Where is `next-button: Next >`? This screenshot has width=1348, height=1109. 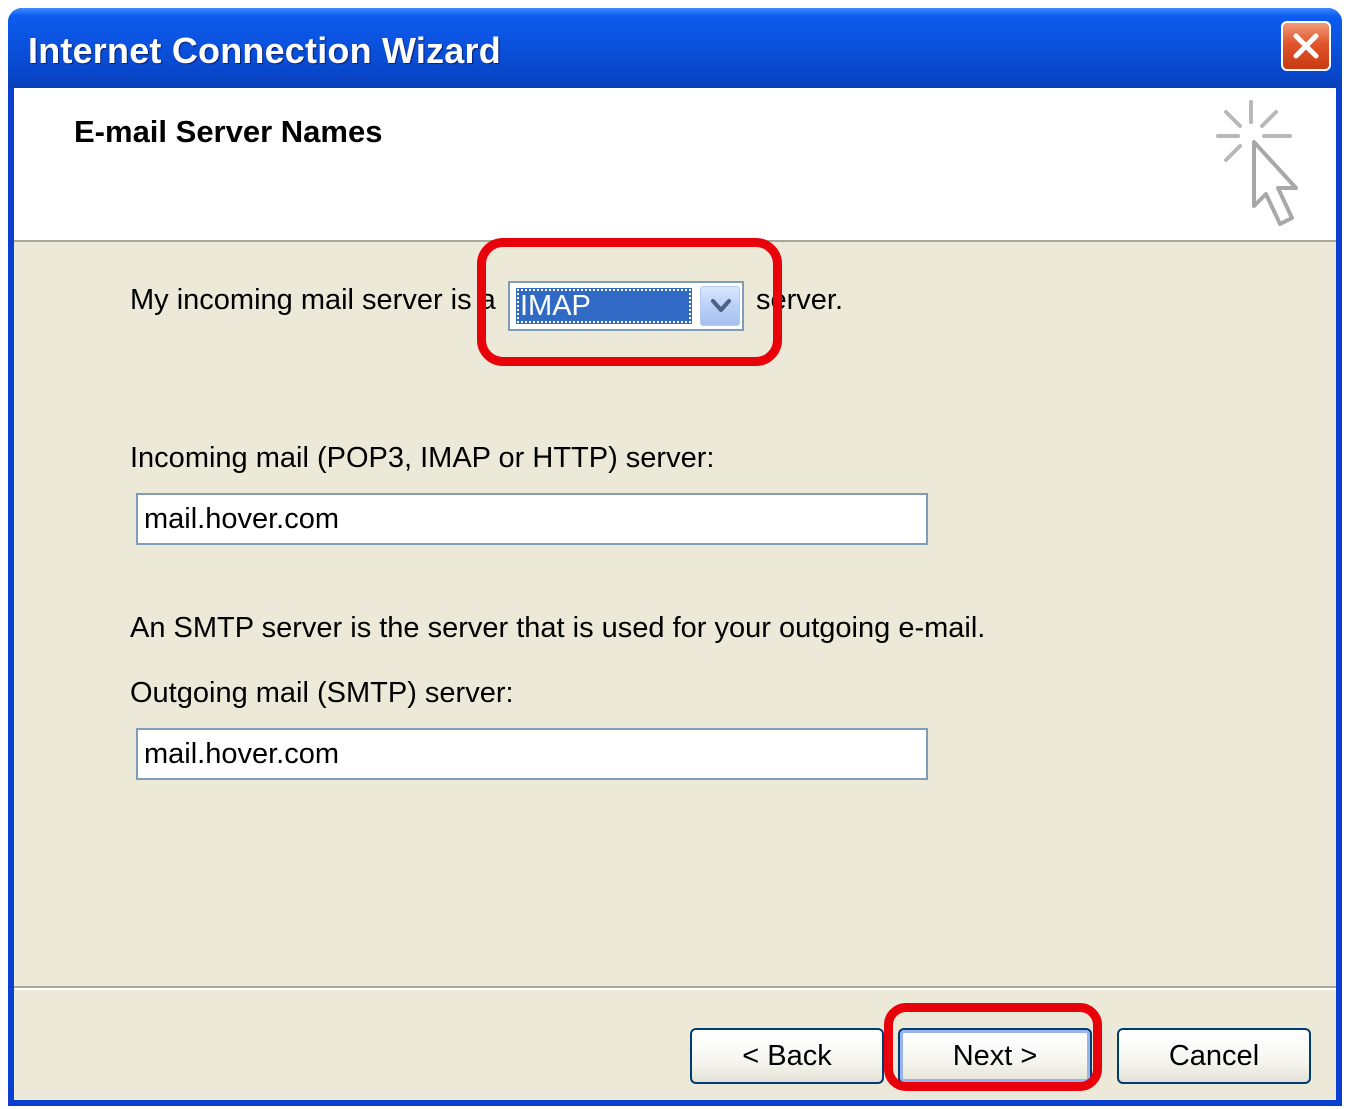 next-button: Next > is located at coordinates (995, 1056).